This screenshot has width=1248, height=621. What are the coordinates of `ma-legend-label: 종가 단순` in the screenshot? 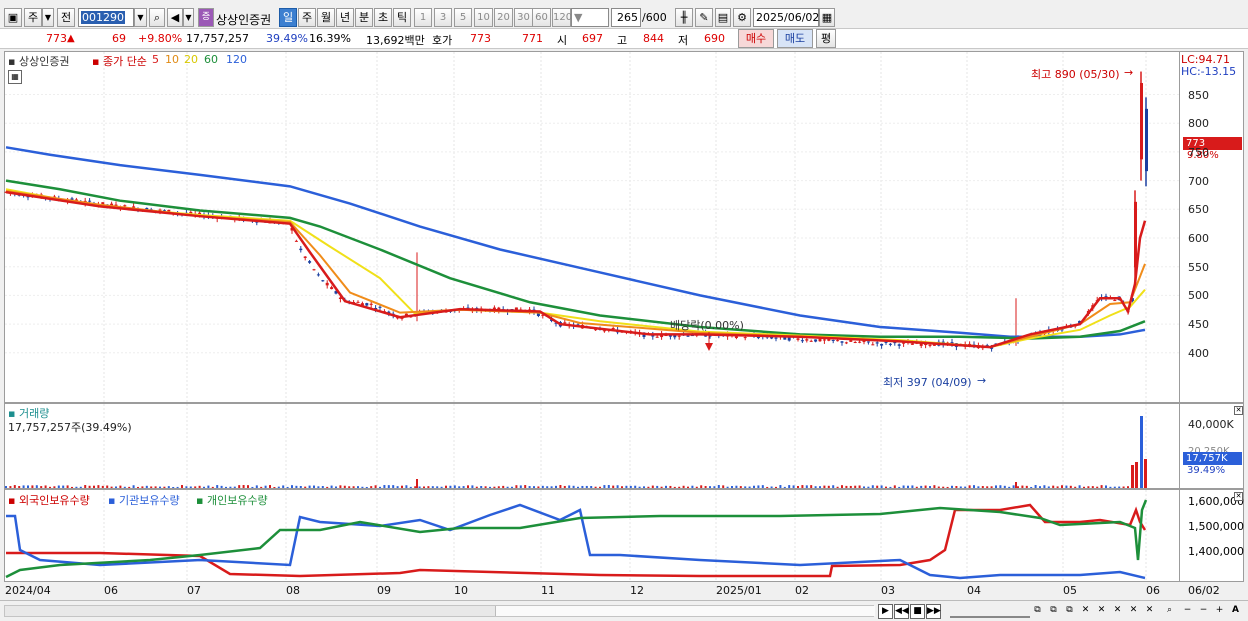 It's located at (124, 61).